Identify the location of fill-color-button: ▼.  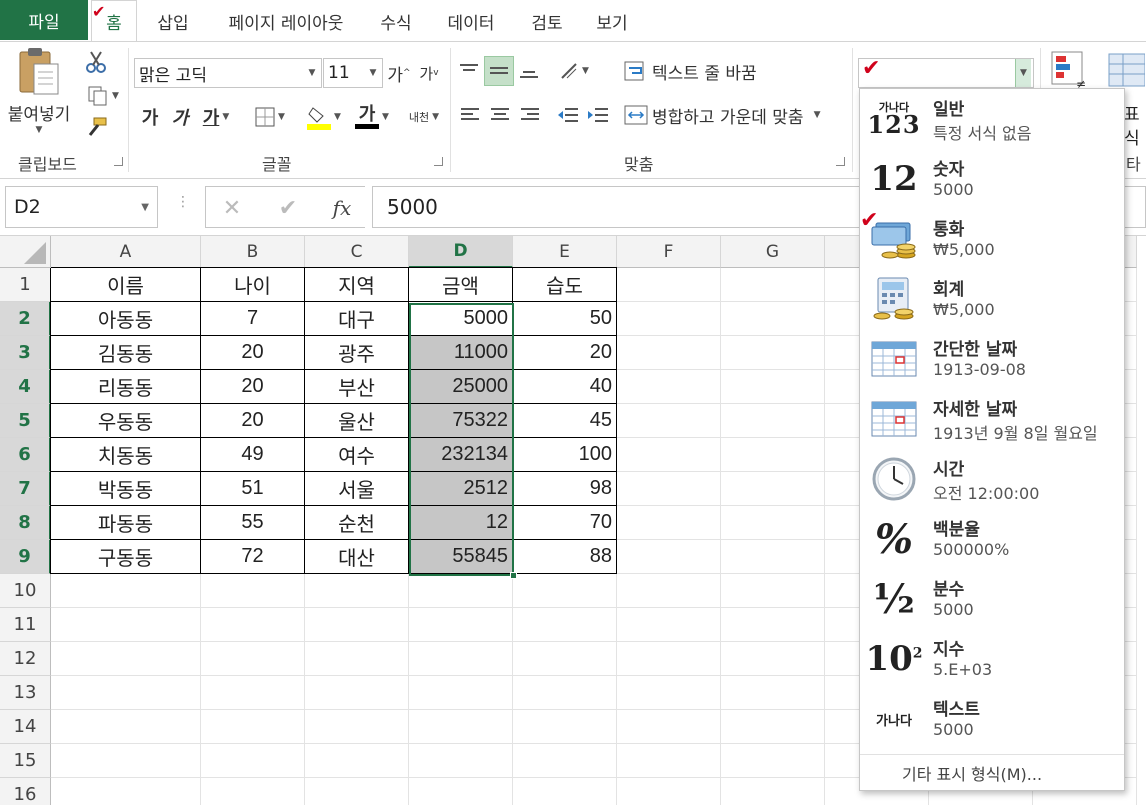
(324, 117).